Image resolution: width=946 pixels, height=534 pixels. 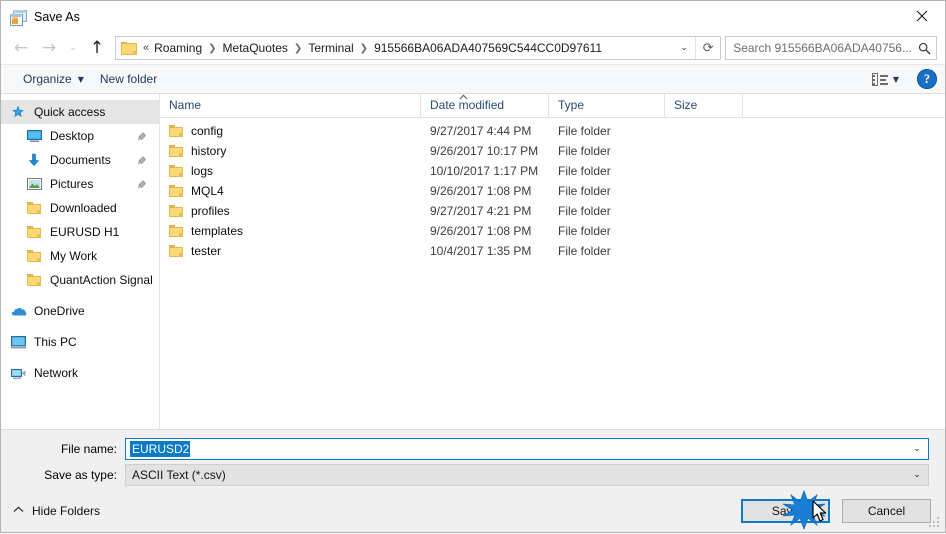 I want to click on table-row: config 9/27/2017 4:44 PM File folder, so click(x=552, y=131).